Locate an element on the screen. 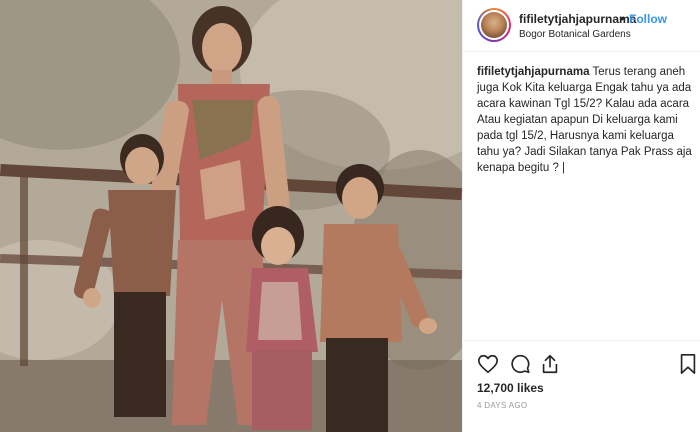 Image resolution: width=700 pixels, height=432 pixels. likes-count: 12,700 likes is located at coordinates (510, 388).